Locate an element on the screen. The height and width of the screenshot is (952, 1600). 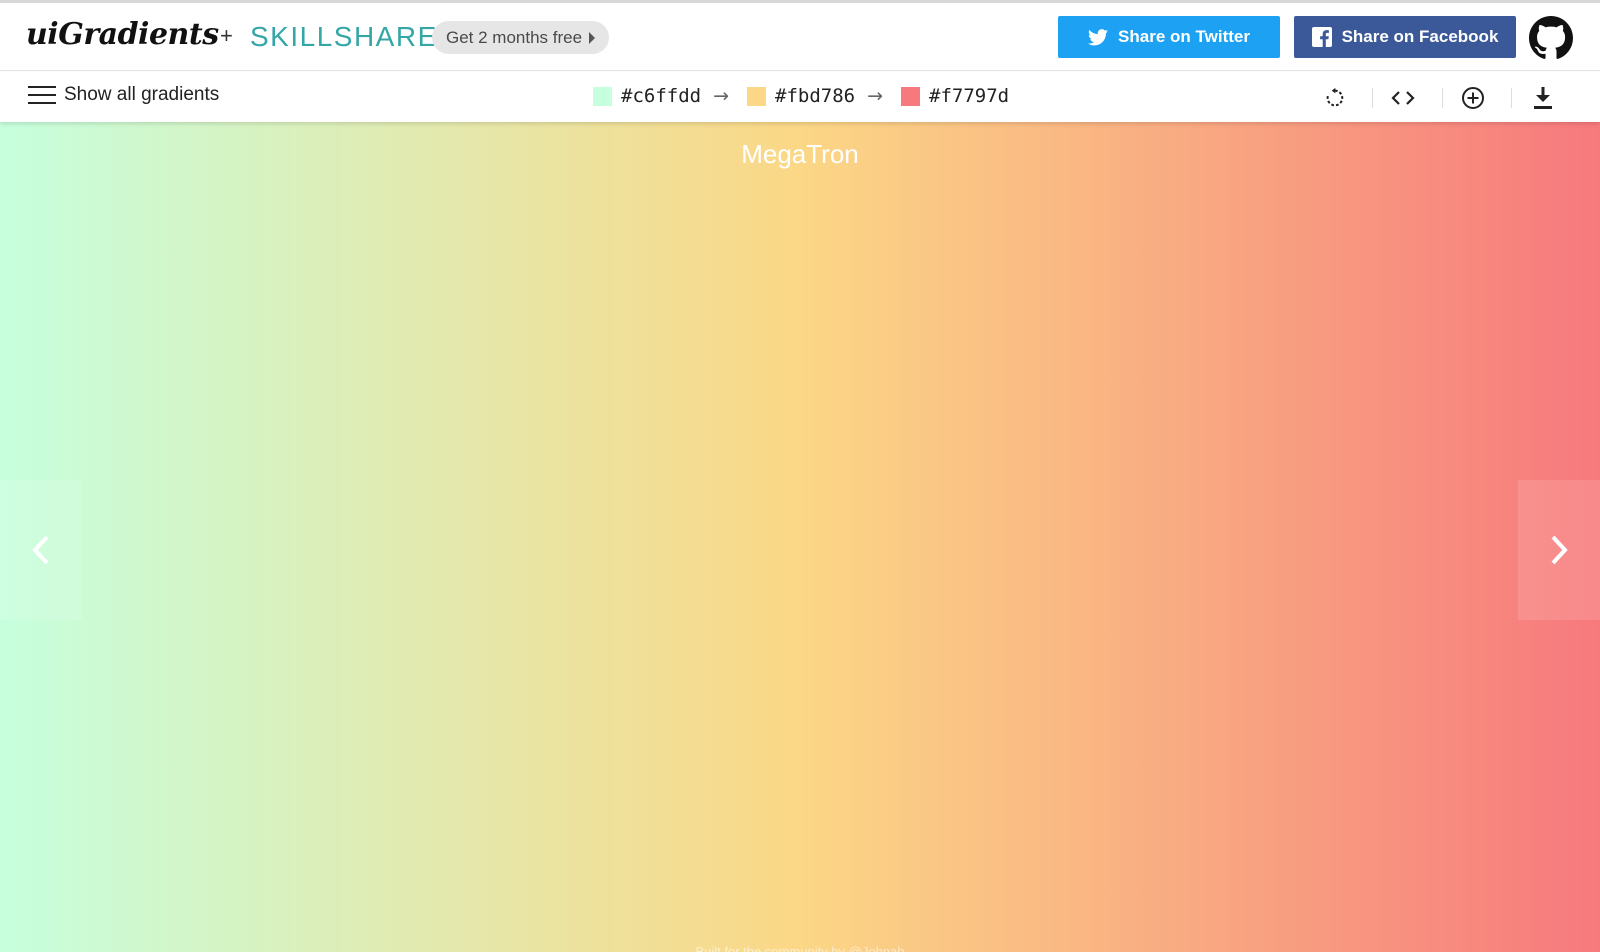
color-code-1: #c6ffdd is located at coordinates (661, 96).